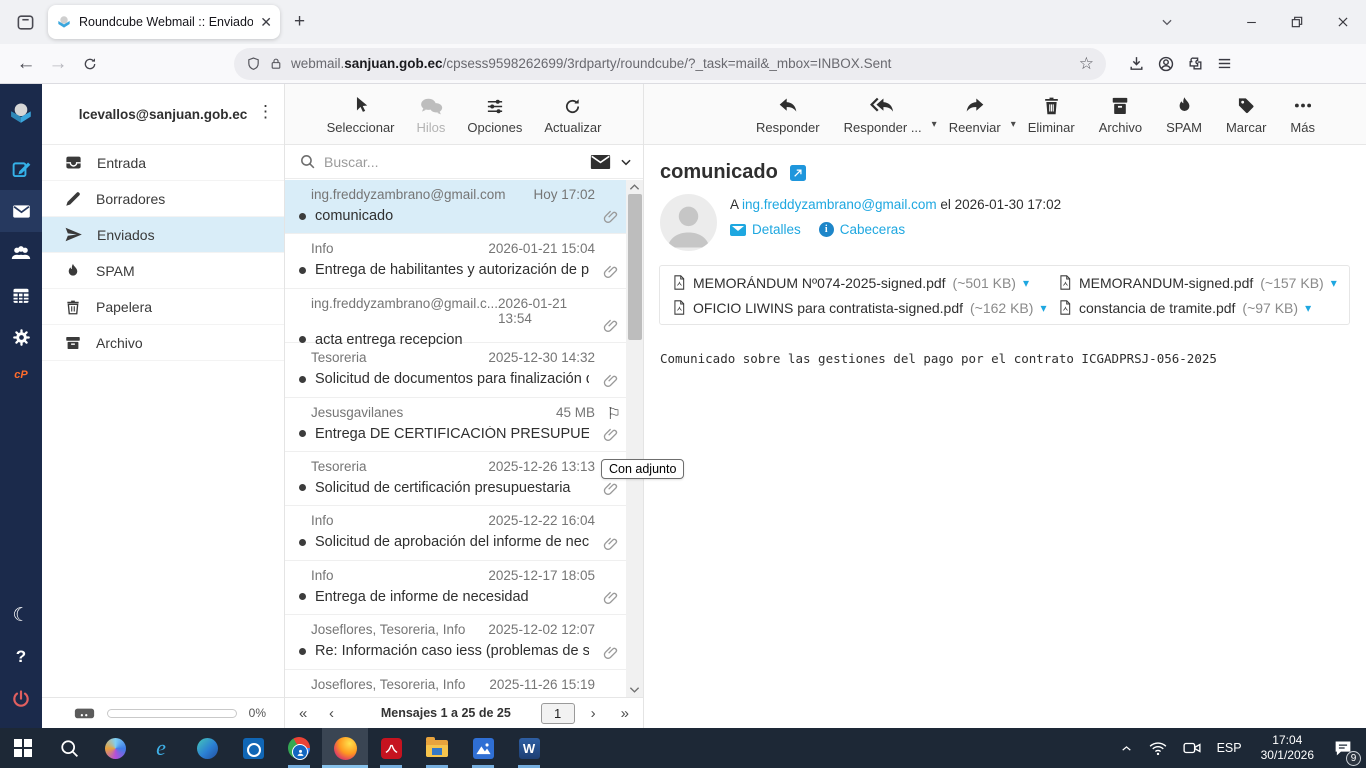 The image size is (1366, 768). I want to click on chrome-icon, so click(299, 748).